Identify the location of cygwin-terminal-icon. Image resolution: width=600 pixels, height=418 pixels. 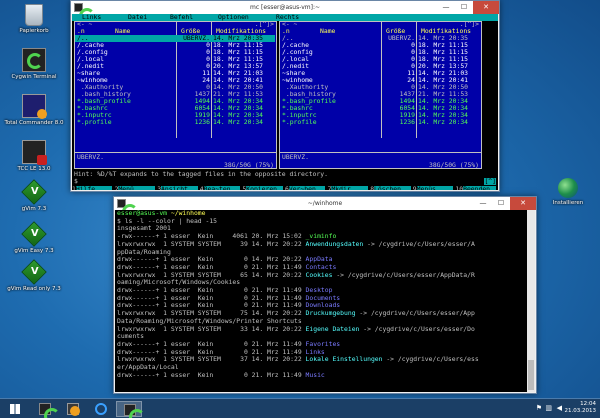
(49, 410).